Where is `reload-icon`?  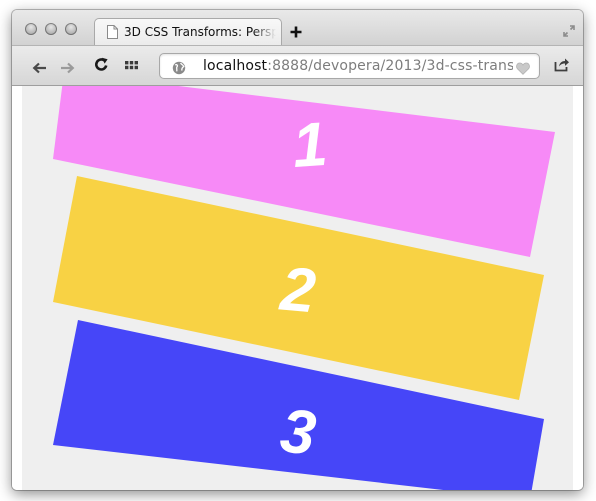
reload-icon is located at coordinates (101, 66).